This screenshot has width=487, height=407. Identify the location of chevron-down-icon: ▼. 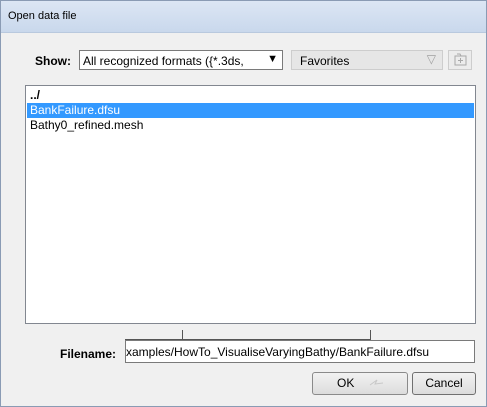
(272, 59).